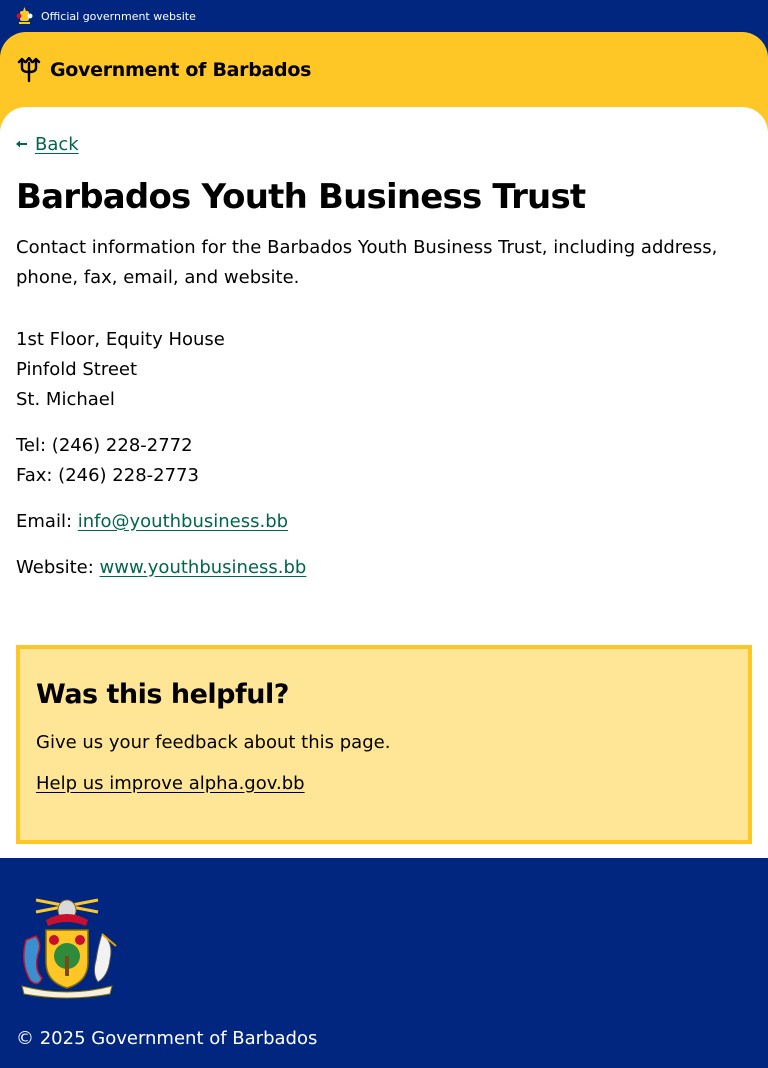 The width and height of the screenshot is (768, 1068). Describe the element at coordinates (384, 69) in the screenshot. I see `site-header: Government of Barbados` at that location.